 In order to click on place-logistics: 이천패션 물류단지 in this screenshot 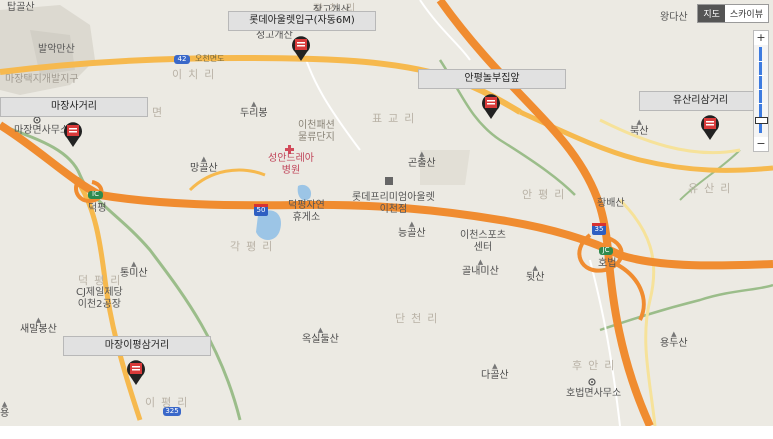, I will do `click(316, 131)`.